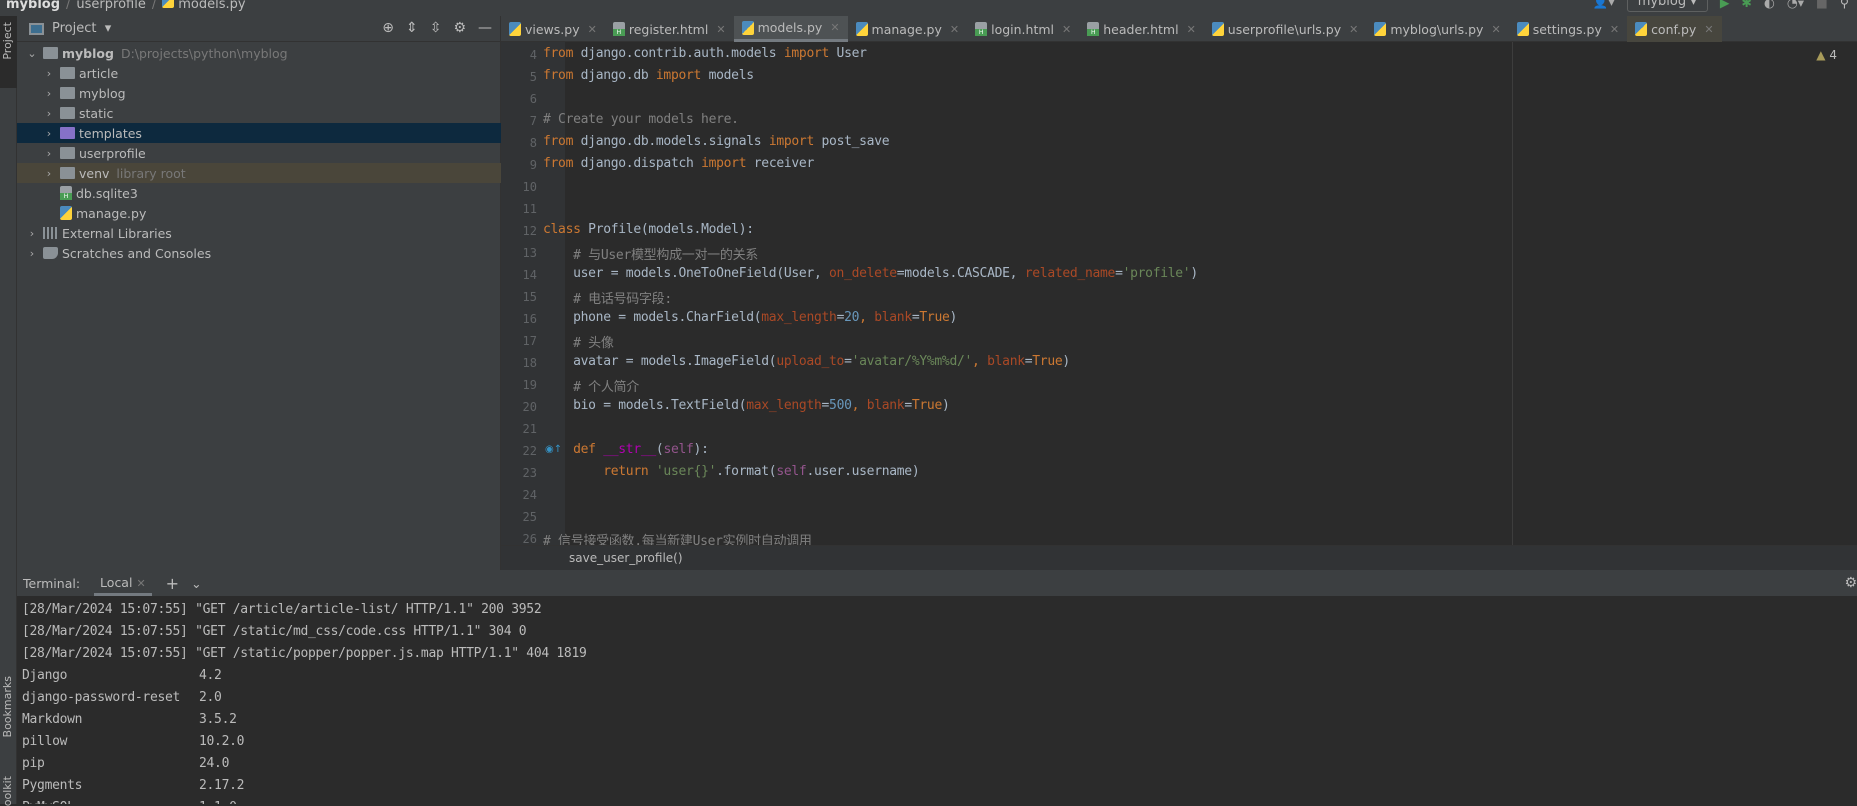  What do you see at coordinates (259, 233) in the screenshot?
I see `tree-item: › External Libraries` at bounding box center [259, 233].